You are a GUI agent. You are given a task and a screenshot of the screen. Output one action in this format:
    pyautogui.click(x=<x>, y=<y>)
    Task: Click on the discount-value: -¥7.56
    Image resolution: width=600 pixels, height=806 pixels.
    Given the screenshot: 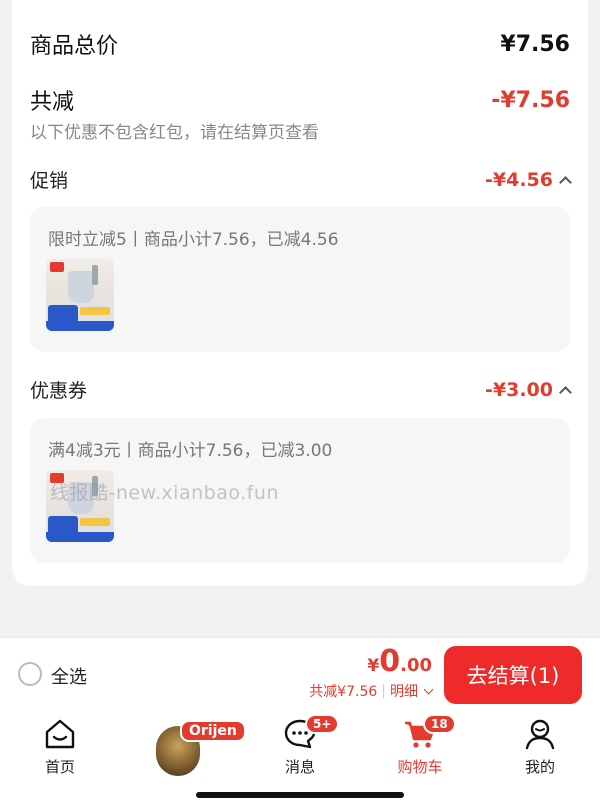 What is the action you would take?
    pyautogui.click(x=530, y=100)
    